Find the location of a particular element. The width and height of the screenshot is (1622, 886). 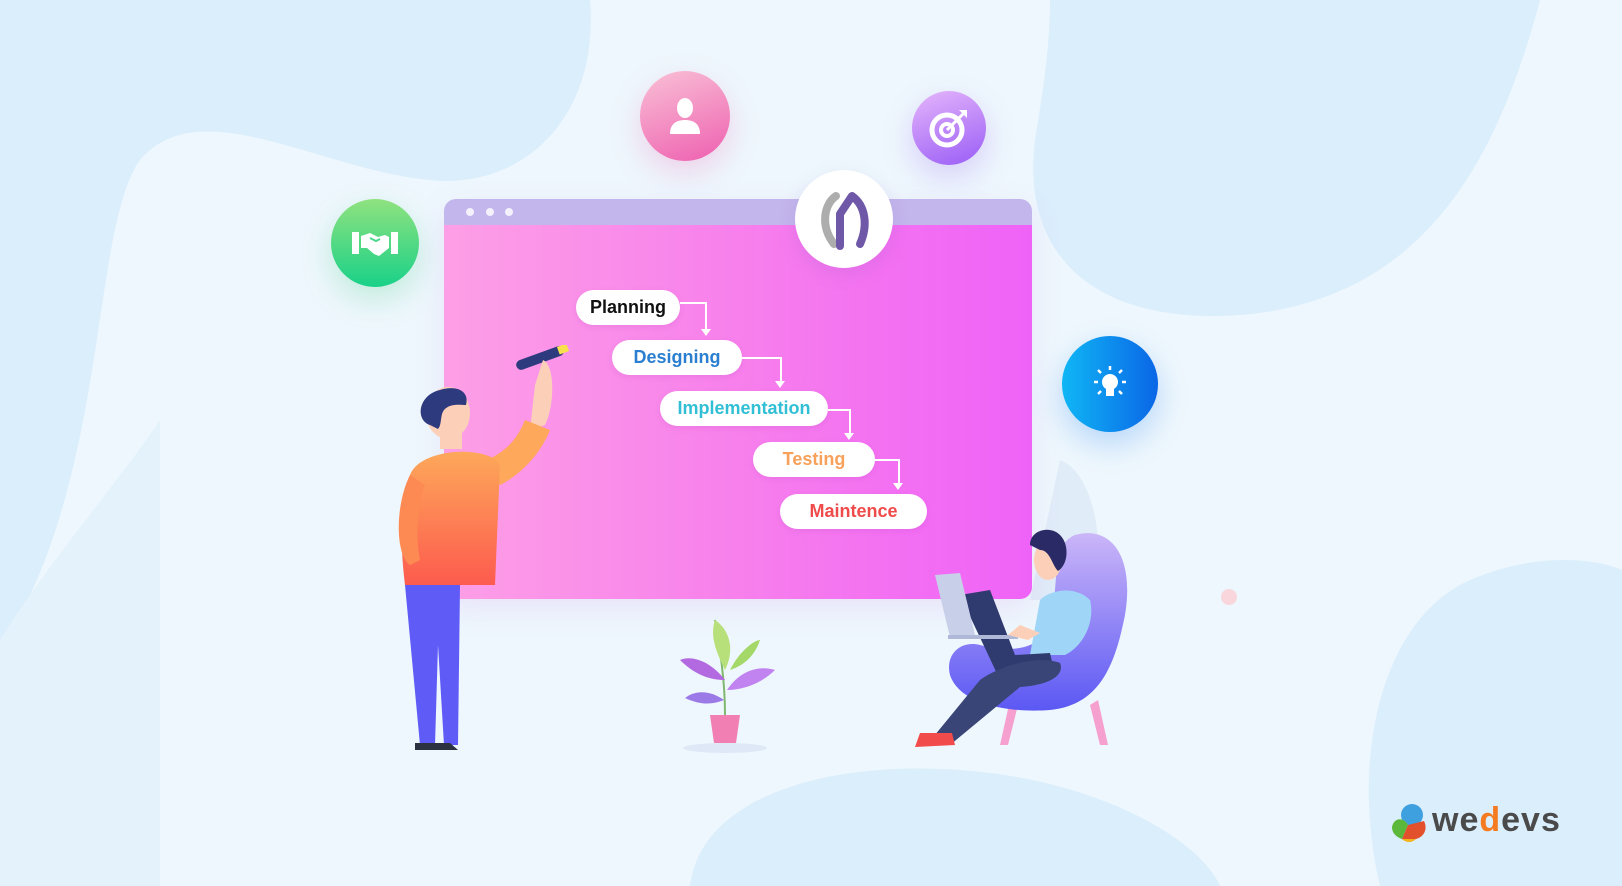

window-title-bar is located at coordinates (738, 212).